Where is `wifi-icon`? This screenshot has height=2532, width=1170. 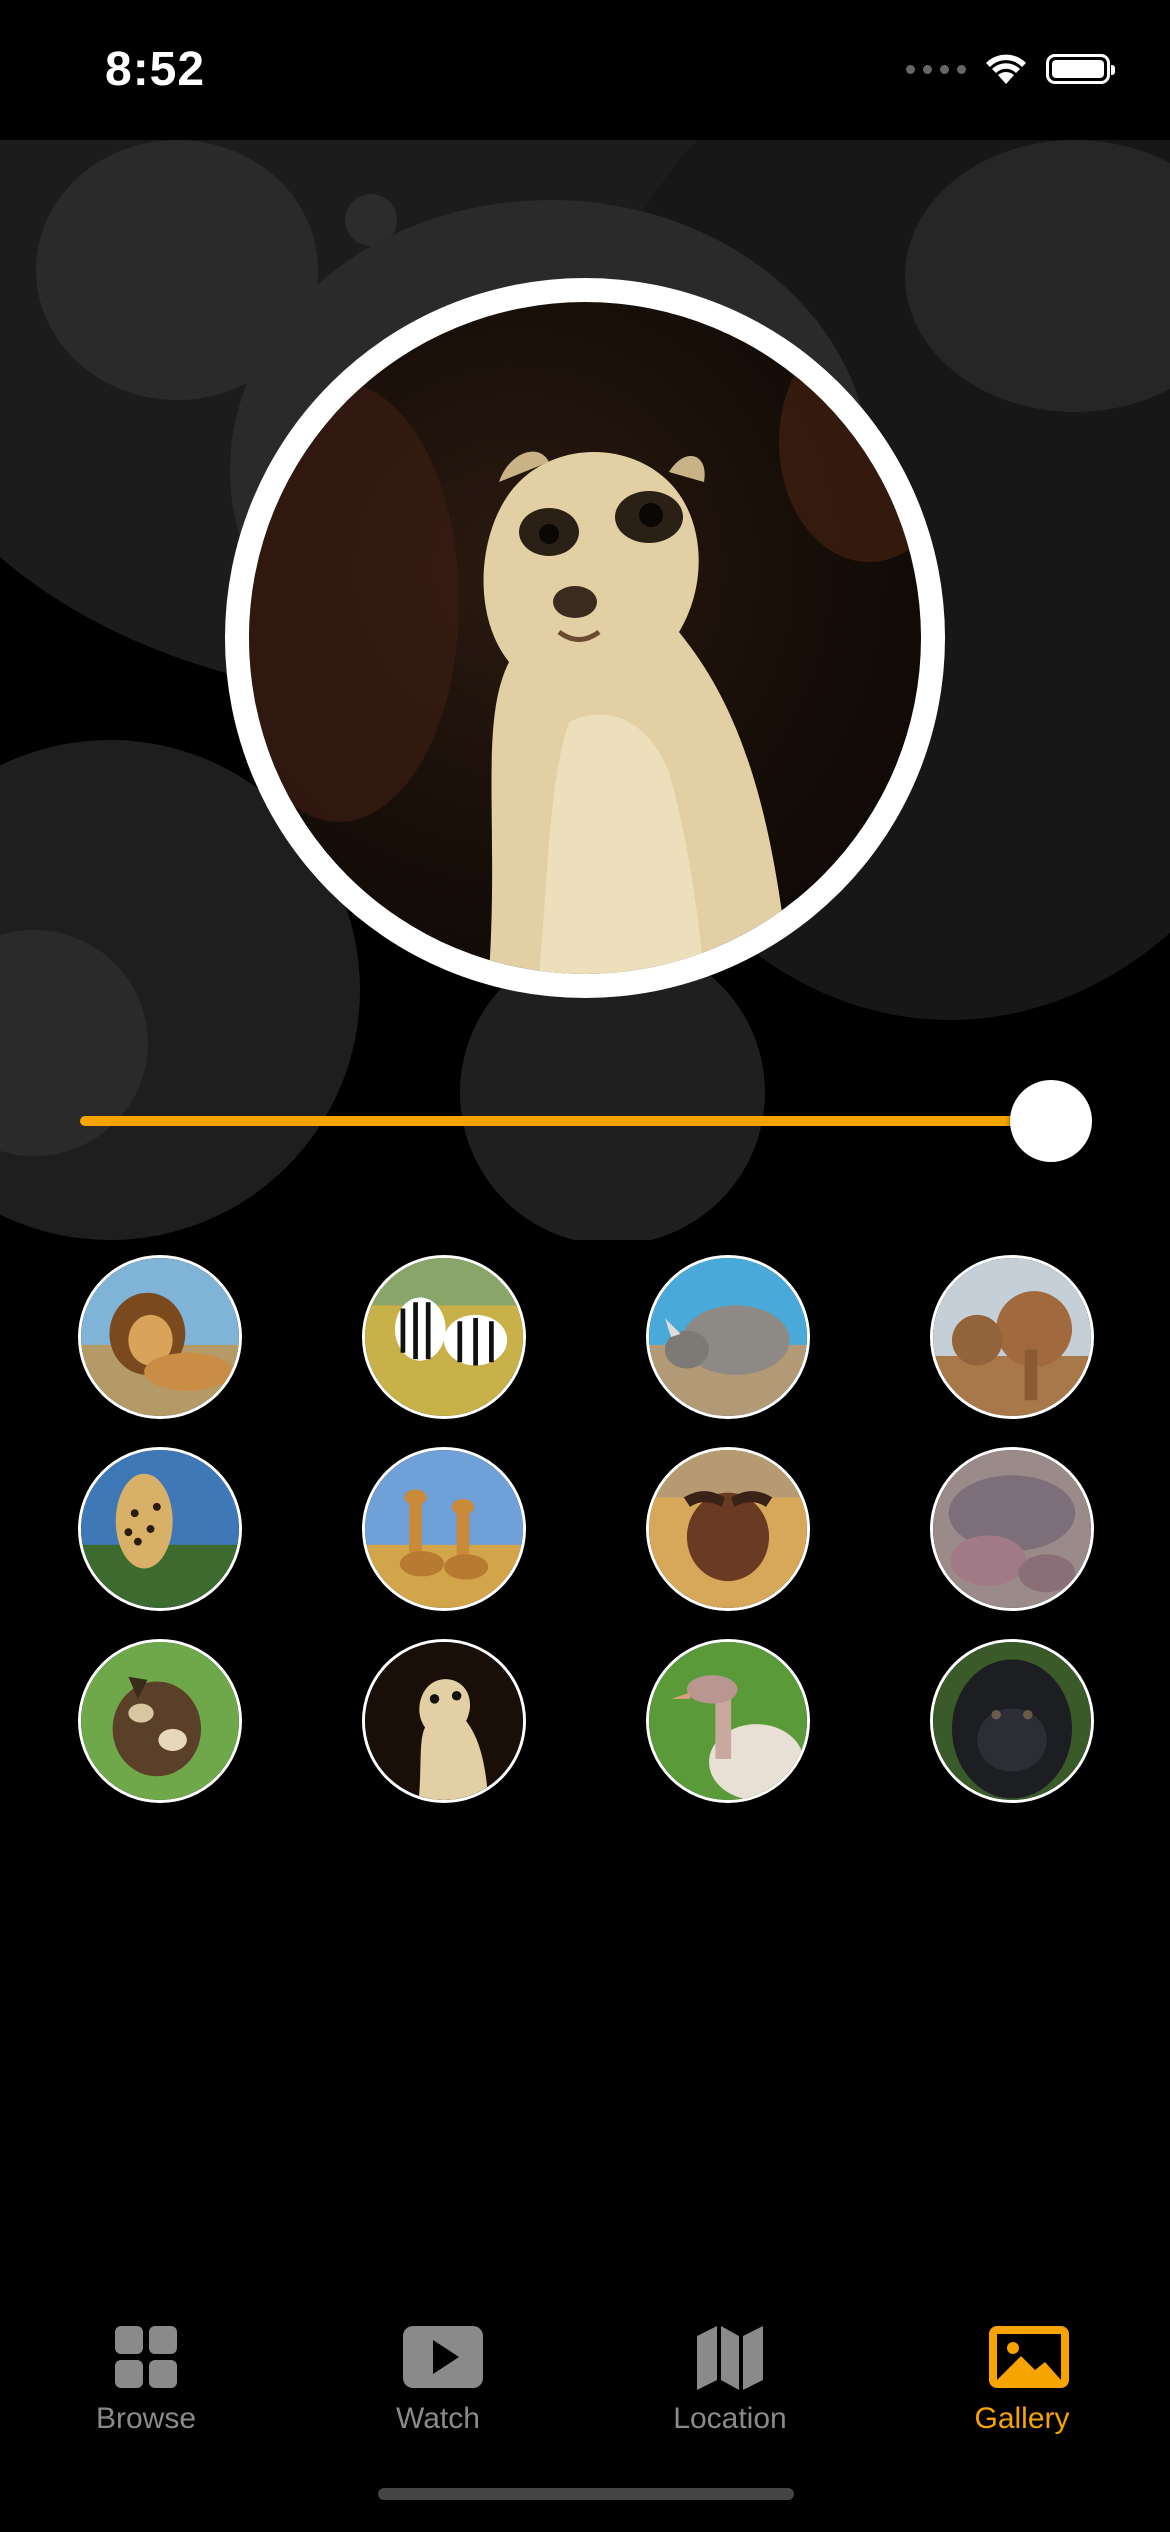 wifi-icon is located at coordinates (1006, 69).